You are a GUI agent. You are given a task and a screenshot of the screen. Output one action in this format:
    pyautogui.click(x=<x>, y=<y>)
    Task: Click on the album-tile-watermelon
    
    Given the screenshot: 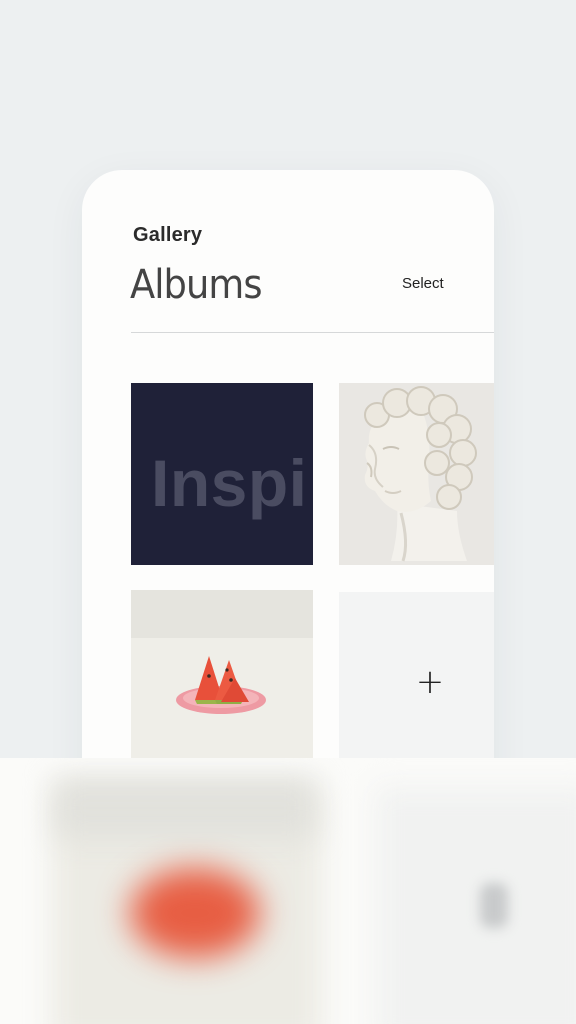 What is the action you would take?
    pyautogui.click(x=222, y=685)
    